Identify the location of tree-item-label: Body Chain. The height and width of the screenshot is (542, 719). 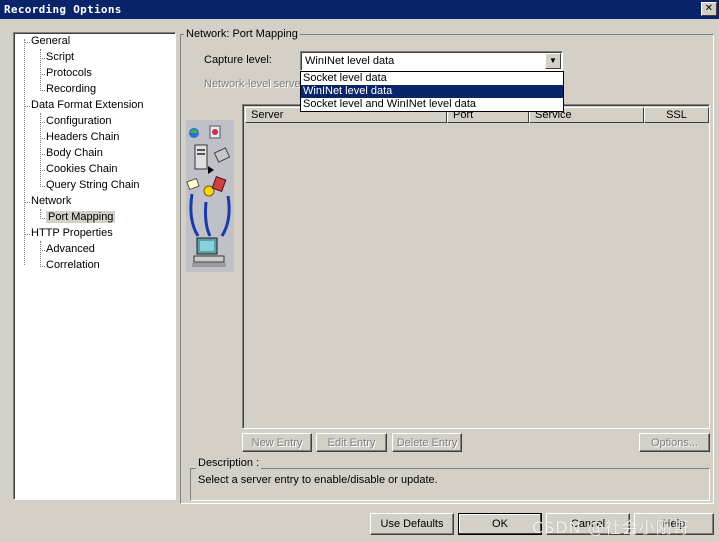
(74, 153).